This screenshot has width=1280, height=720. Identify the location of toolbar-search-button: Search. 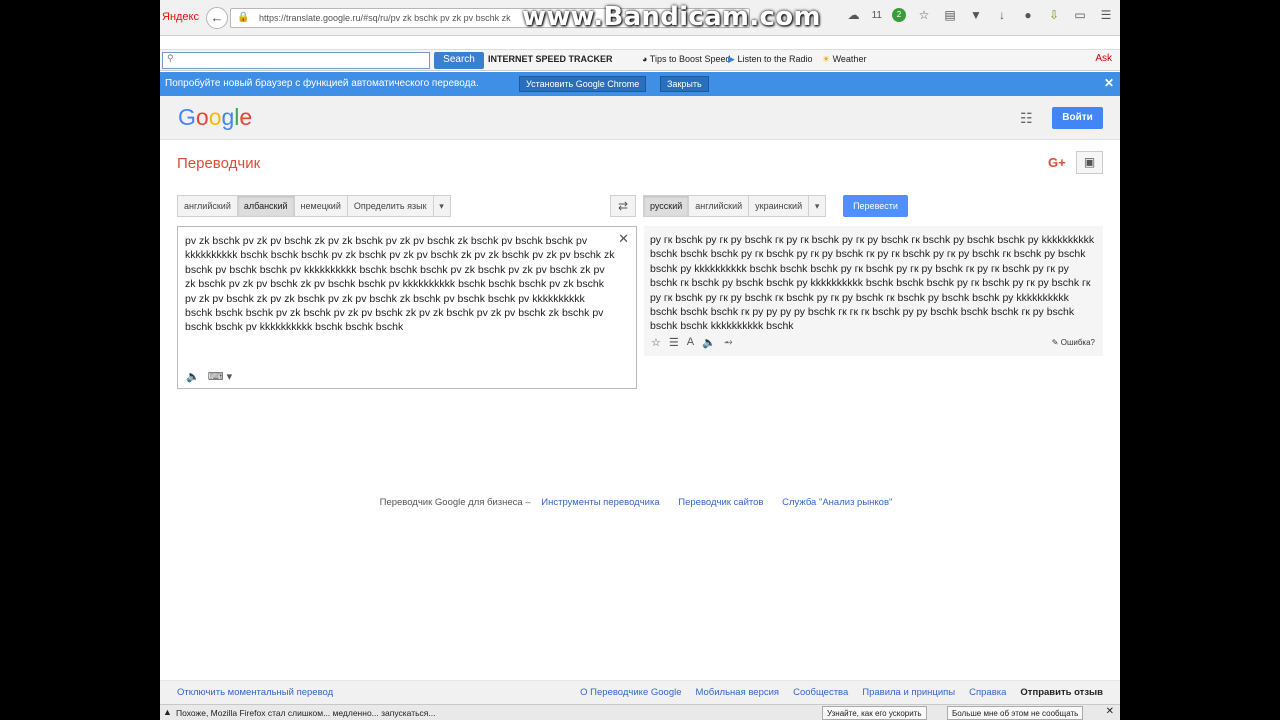
(459, 60).